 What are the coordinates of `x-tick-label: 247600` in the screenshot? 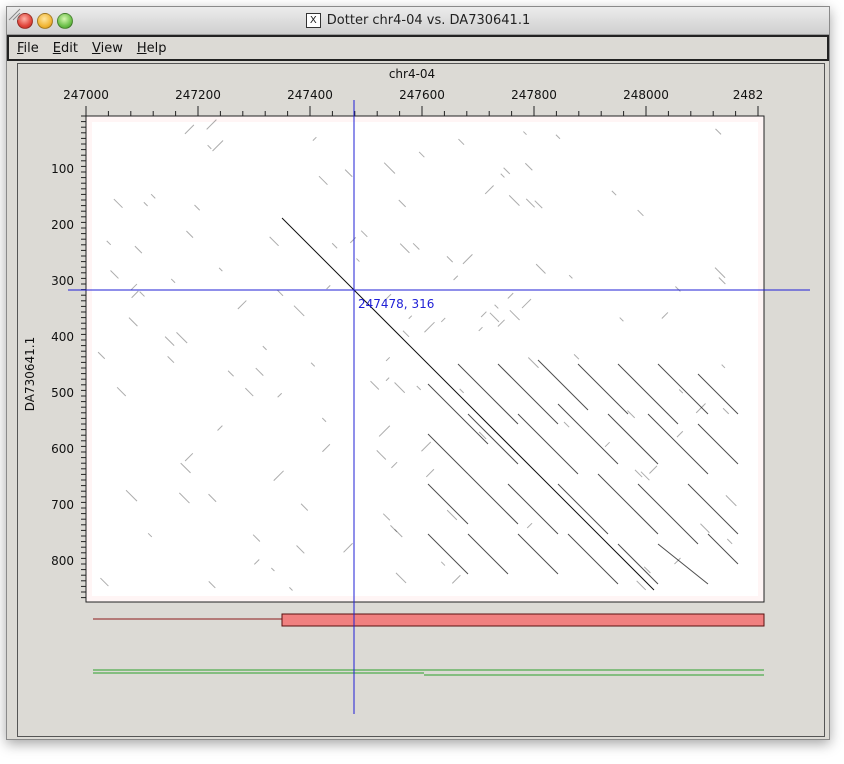 It's located at (422, 95).